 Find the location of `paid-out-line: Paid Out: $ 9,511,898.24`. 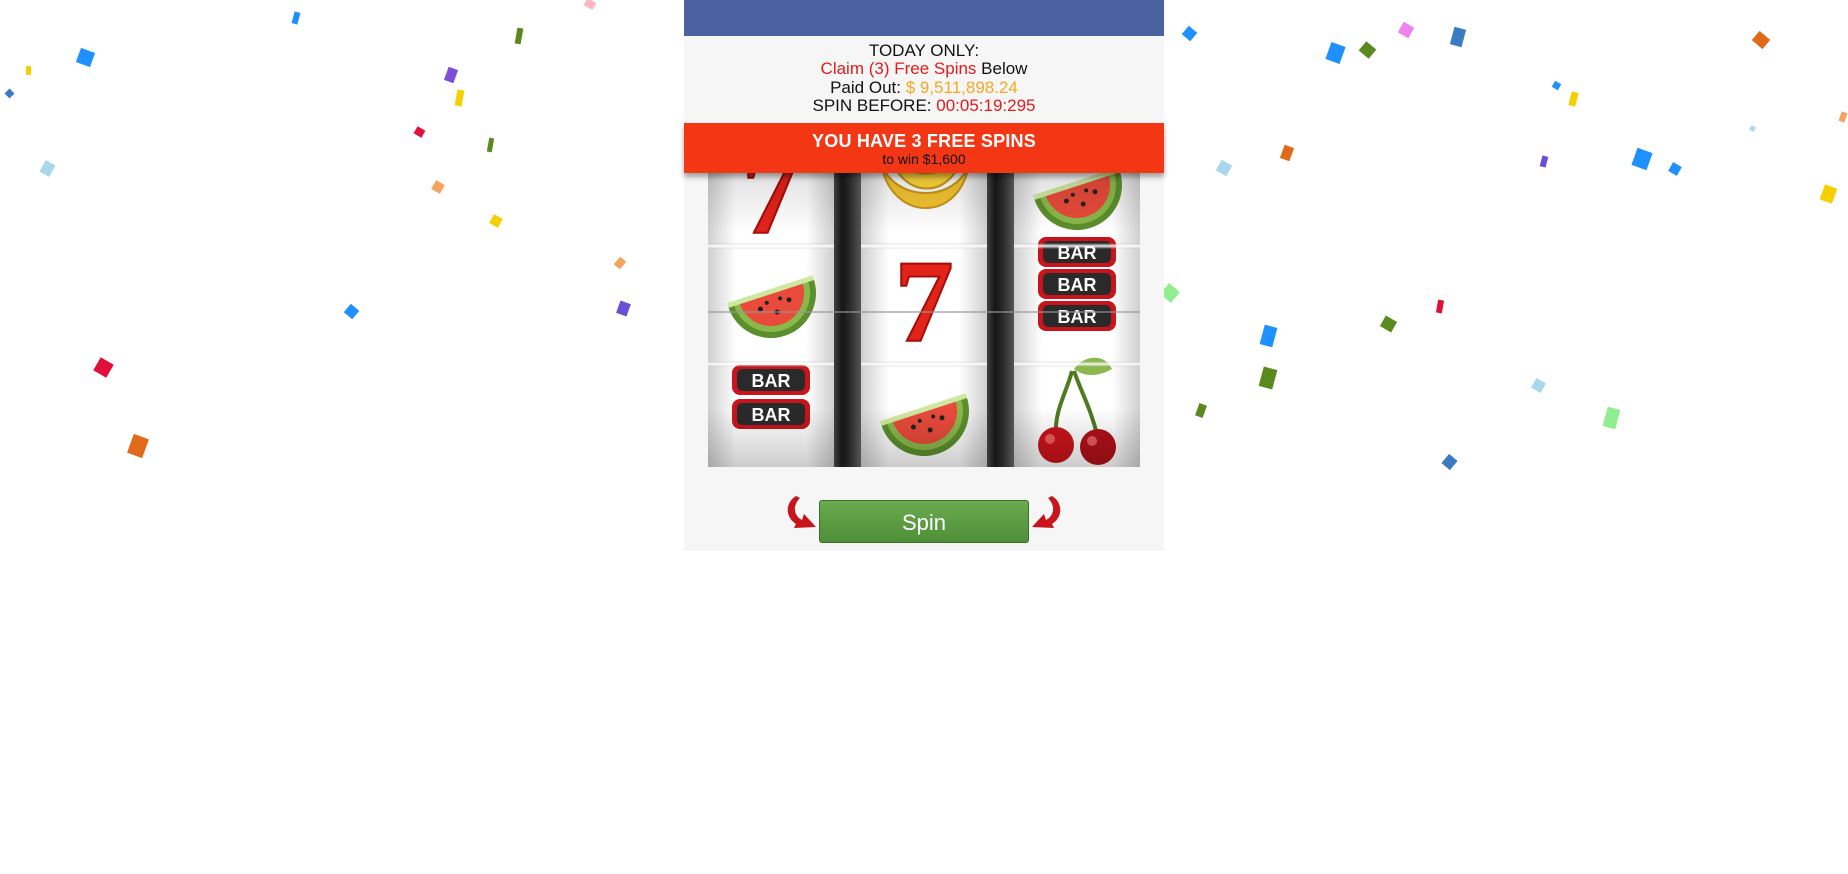

paid-out-line: Paid Out: $ 9,511,898.24 is located at coordinates (924, 87).